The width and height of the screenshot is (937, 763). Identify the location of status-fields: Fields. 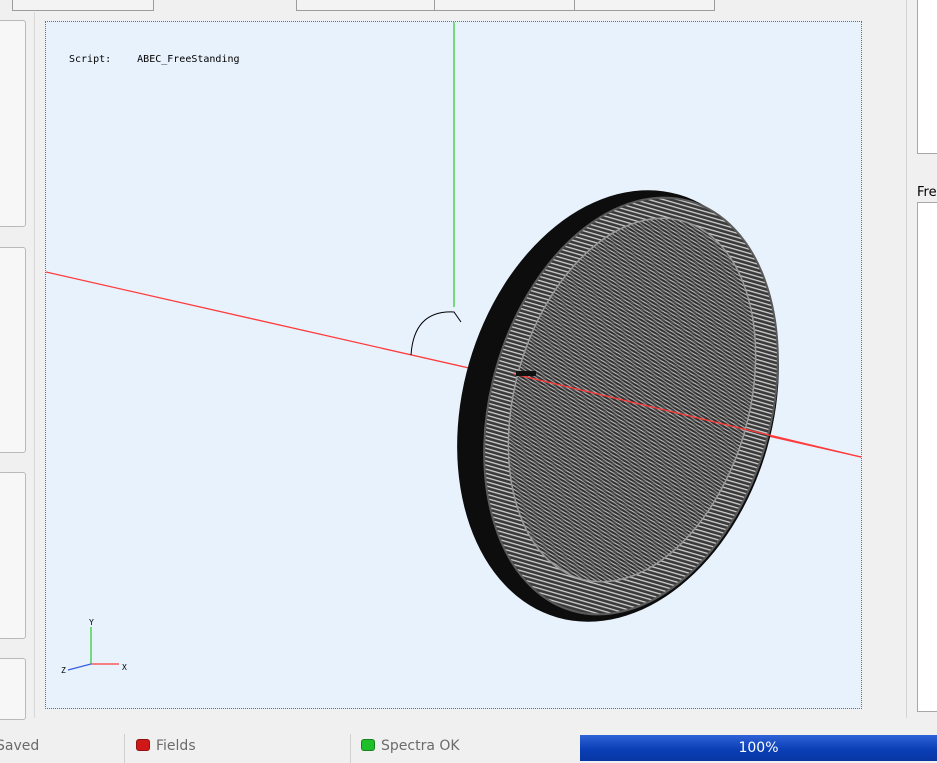
(166, 746).